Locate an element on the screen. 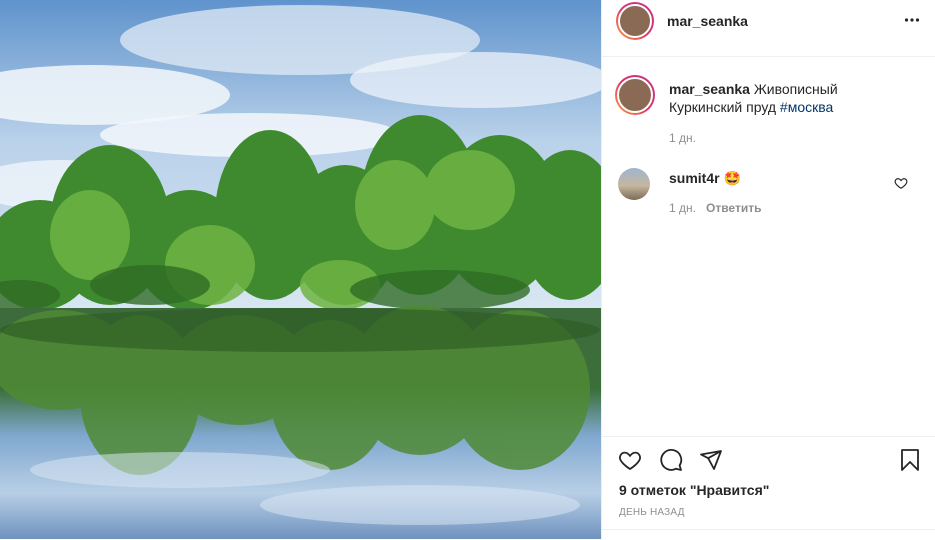 Image resolution: width=935 pixels, height=540 pixels. caption-author-avatar is located at coordinates (635, 95).